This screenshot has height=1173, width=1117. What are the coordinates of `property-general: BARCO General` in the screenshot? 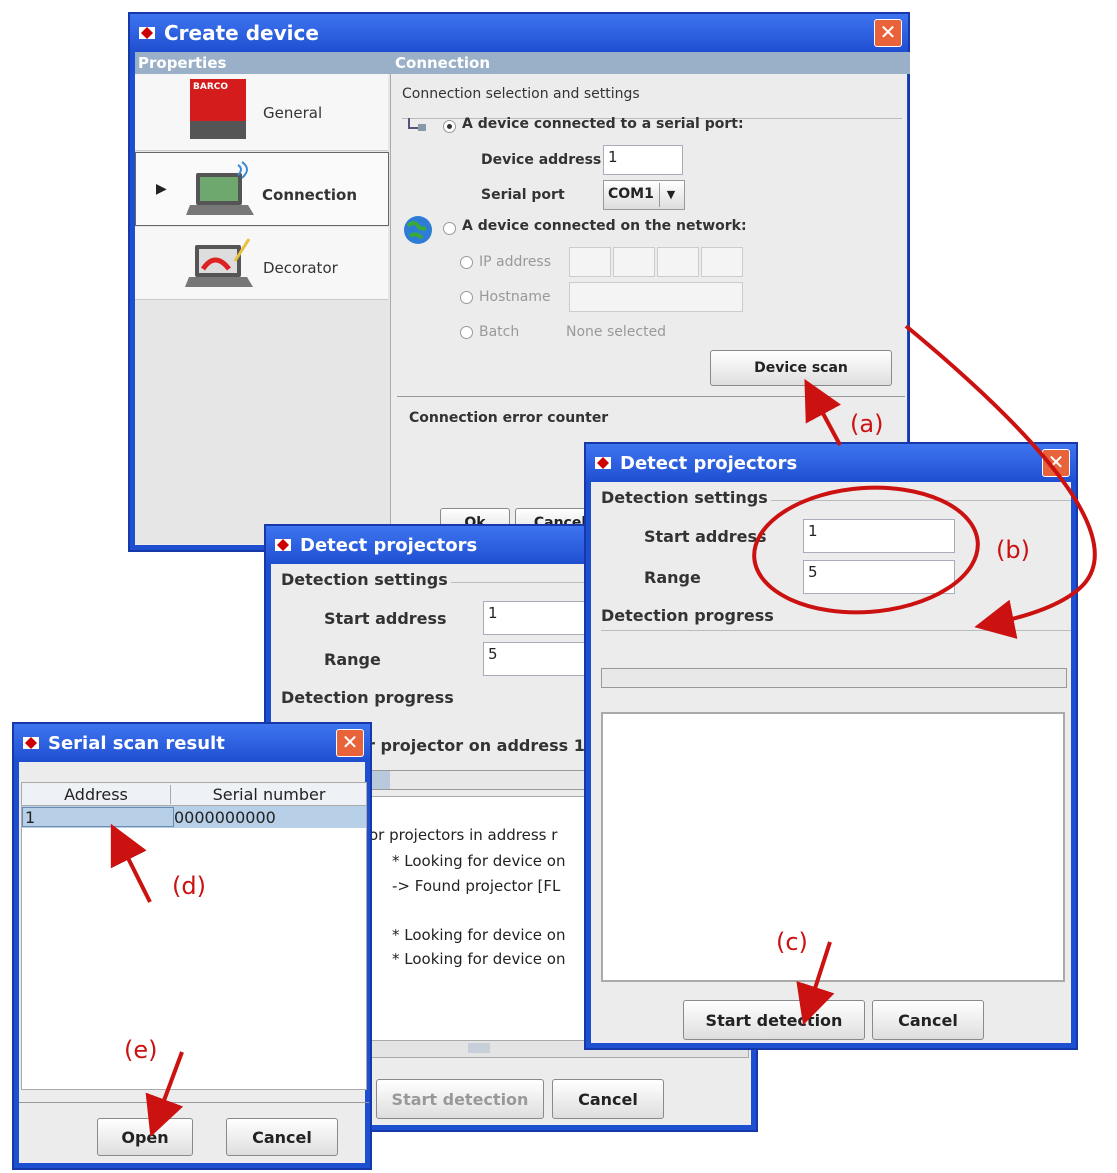 It's located at (261, 112).